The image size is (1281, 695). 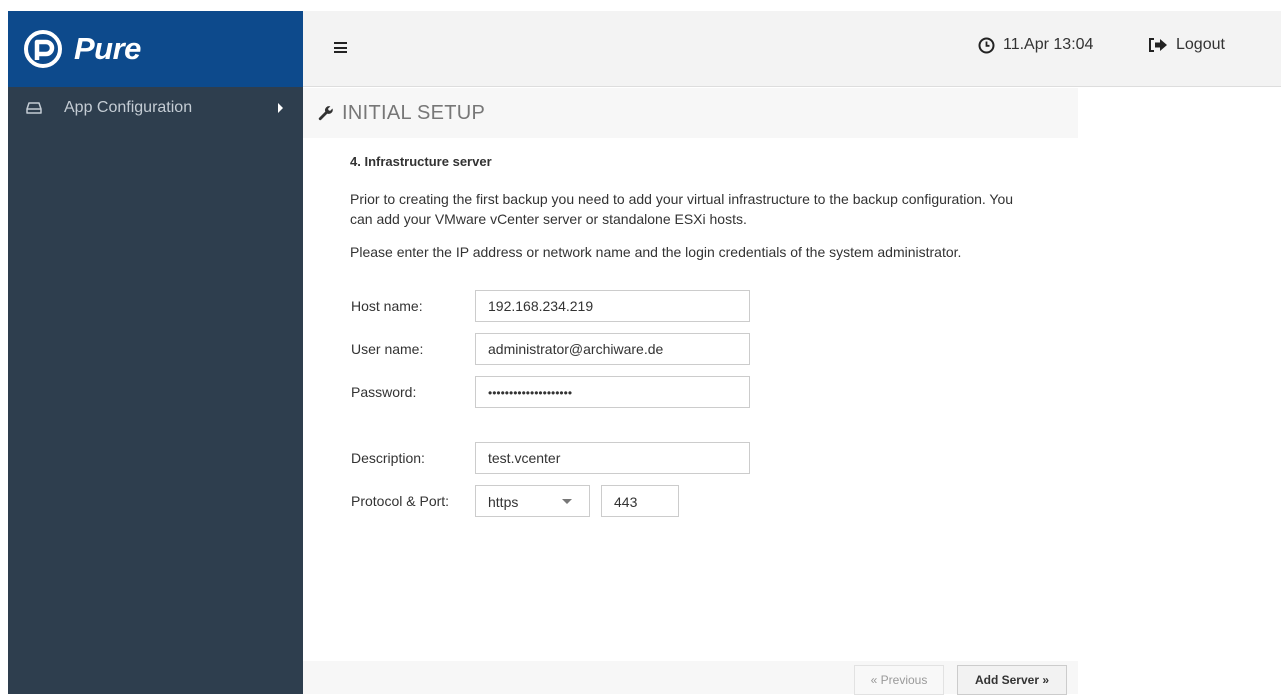 I want to click on page-title: INITIAL SETUP, so click(x=414, y=112).